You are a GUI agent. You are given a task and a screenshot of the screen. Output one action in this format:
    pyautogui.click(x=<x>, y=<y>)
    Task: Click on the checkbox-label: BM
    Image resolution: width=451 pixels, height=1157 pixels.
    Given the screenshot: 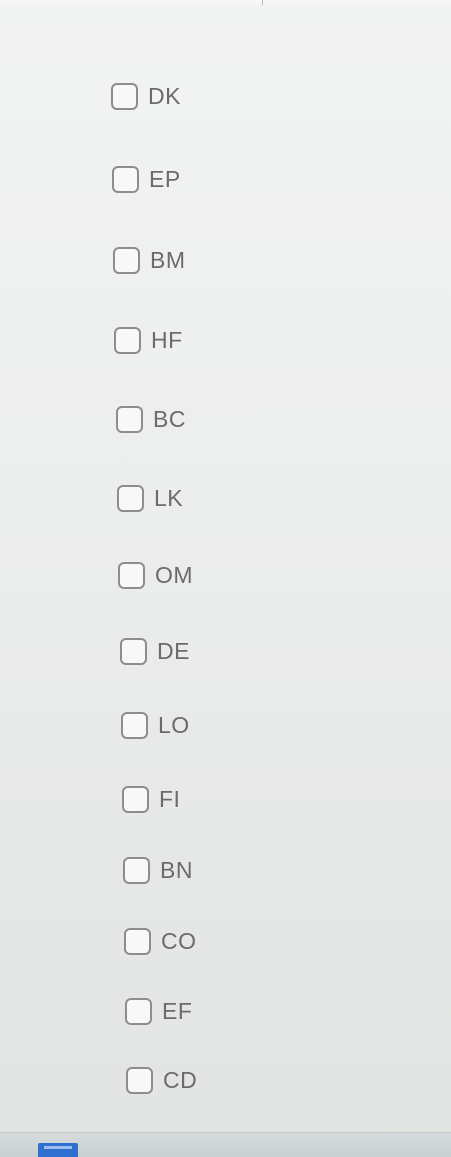 What is the action you would take?
    pyautogui.click(x=168, y=259)
    